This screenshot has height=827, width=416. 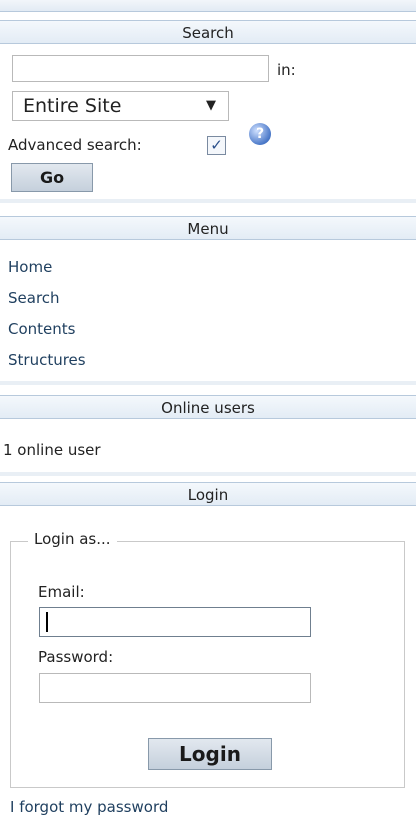 What do you see at coordinates (260, 134) in the screenshot?
I see `help-icon: ?` at bounding box center [260, 134].